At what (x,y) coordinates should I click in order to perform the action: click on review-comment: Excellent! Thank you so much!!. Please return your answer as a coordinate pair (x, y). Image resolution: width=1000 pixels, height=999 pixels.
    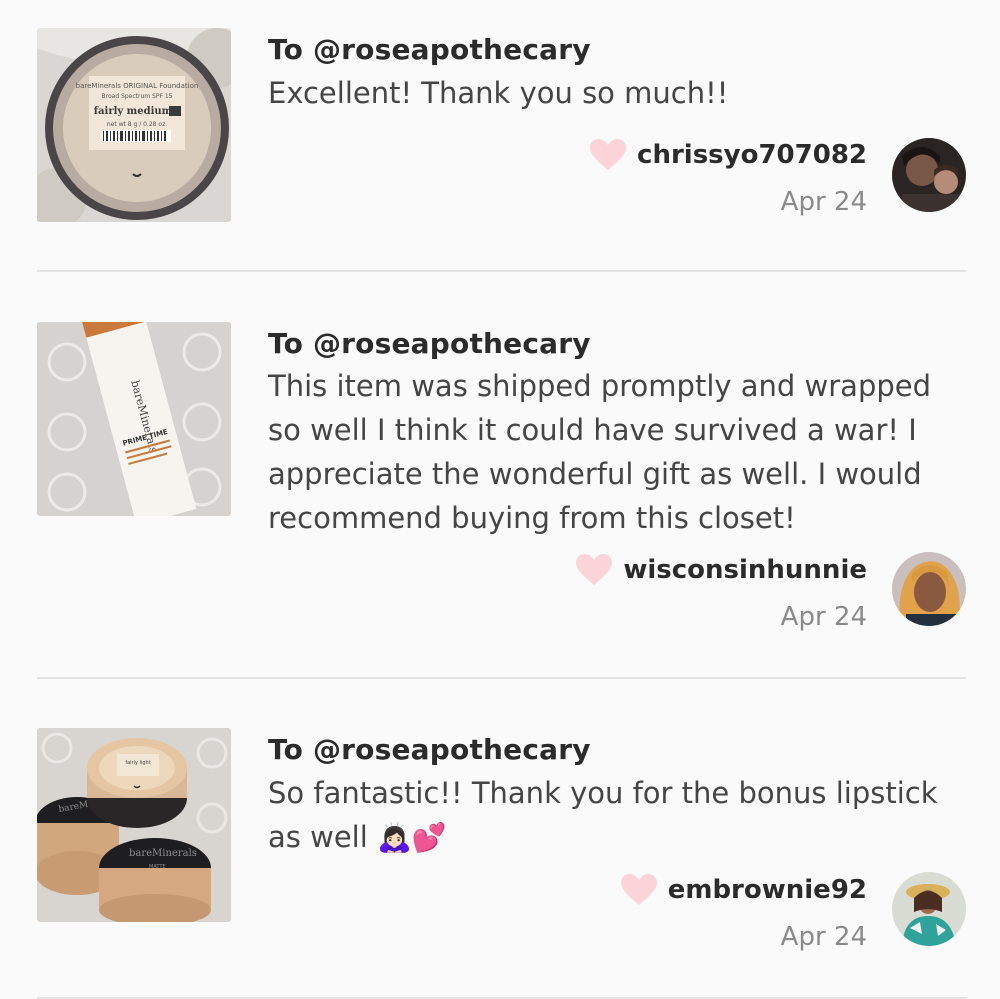
    Looking at the image, I should click on (498, 93).